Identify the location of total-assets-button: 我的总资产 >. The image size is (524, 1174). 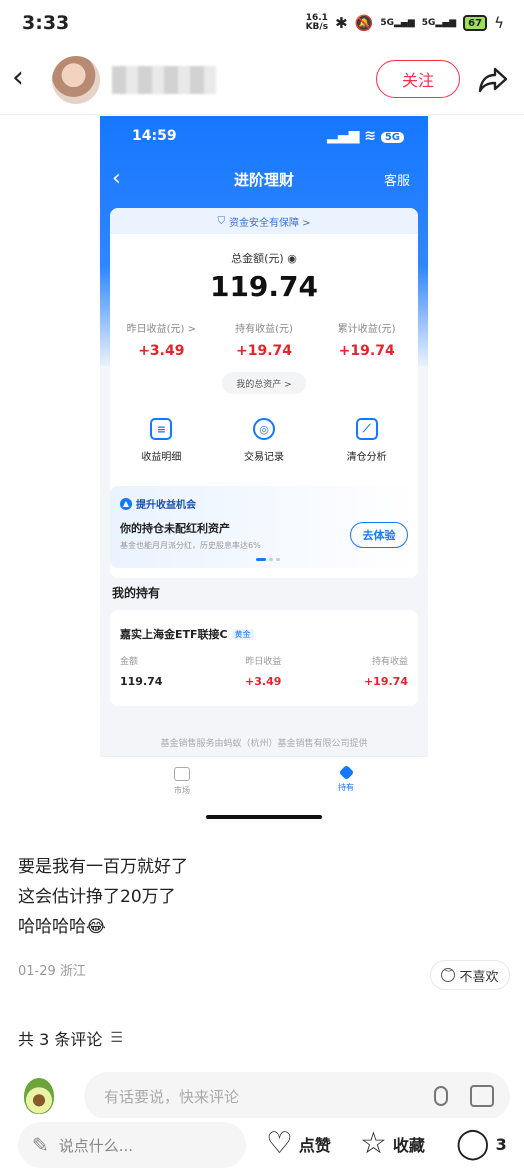
(264, 383).